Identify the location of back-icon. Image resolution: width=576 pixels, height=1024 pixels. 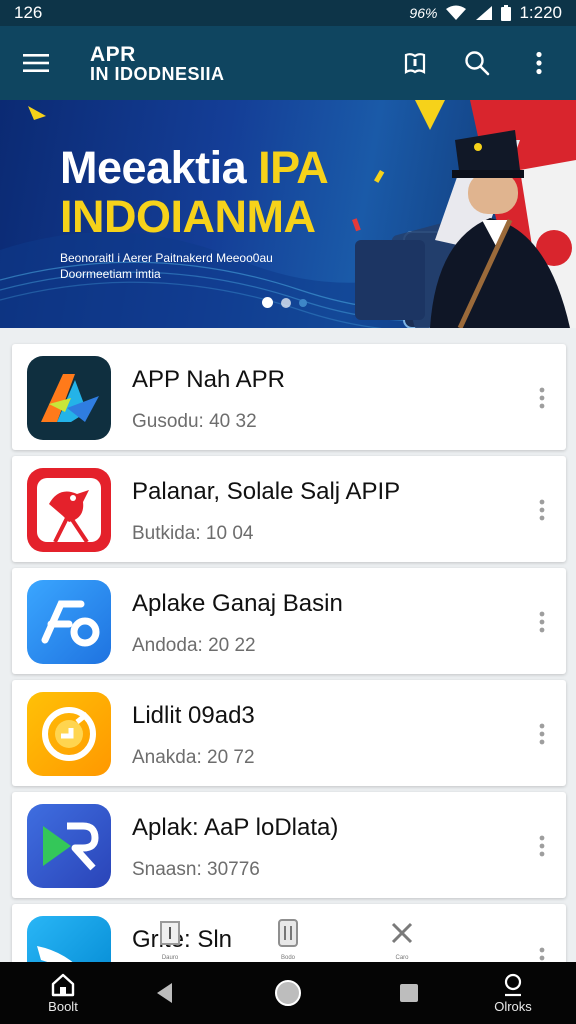
(165, 993).